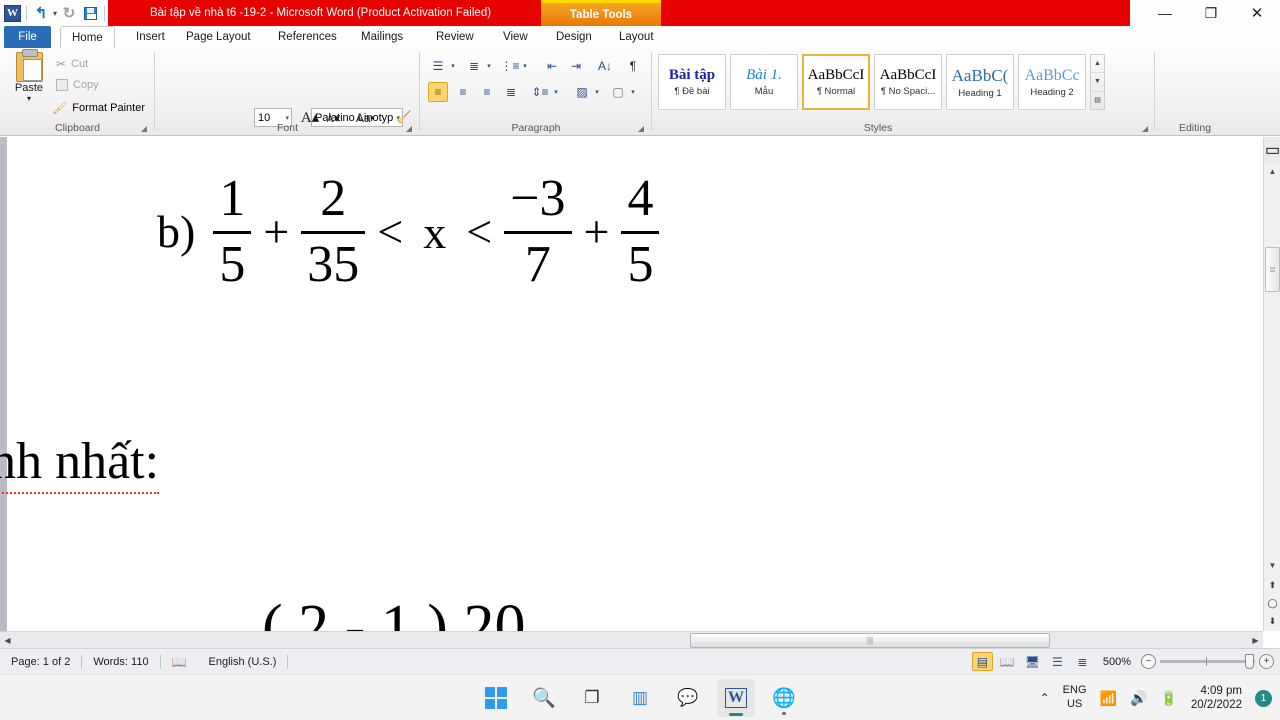  What do you see at coordinates (784, 698) in the screenshot?
I see `taskbar-item-edge: 🌐` at bounding box center [784, 698].